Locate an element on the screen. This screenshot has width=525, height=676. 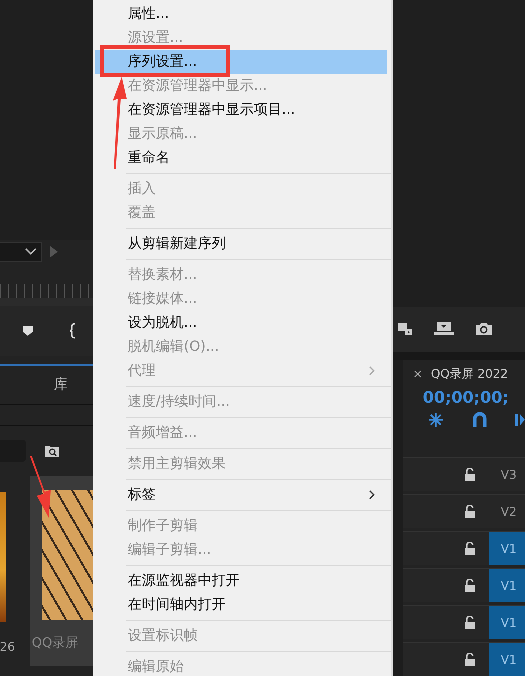
clip-caption: QQ录屏 is located at coordinates (56, 643).